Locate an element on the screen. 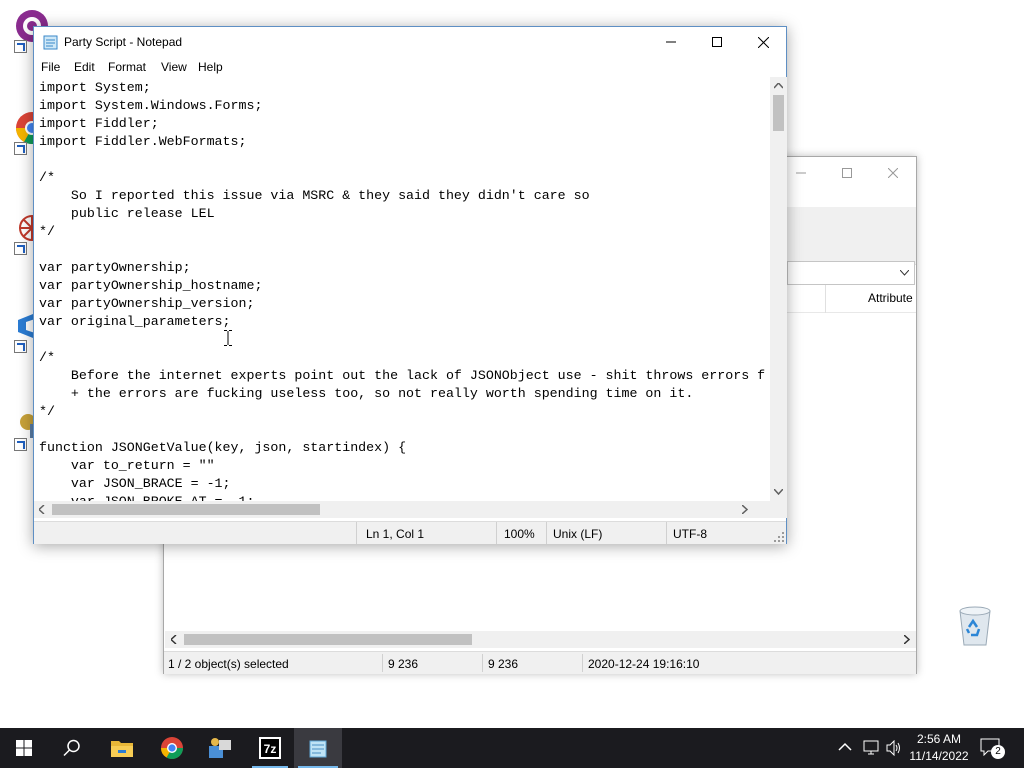 This screenshot has height=768, width=1024. taskbar-chrome is located at coordinates (172, 748).